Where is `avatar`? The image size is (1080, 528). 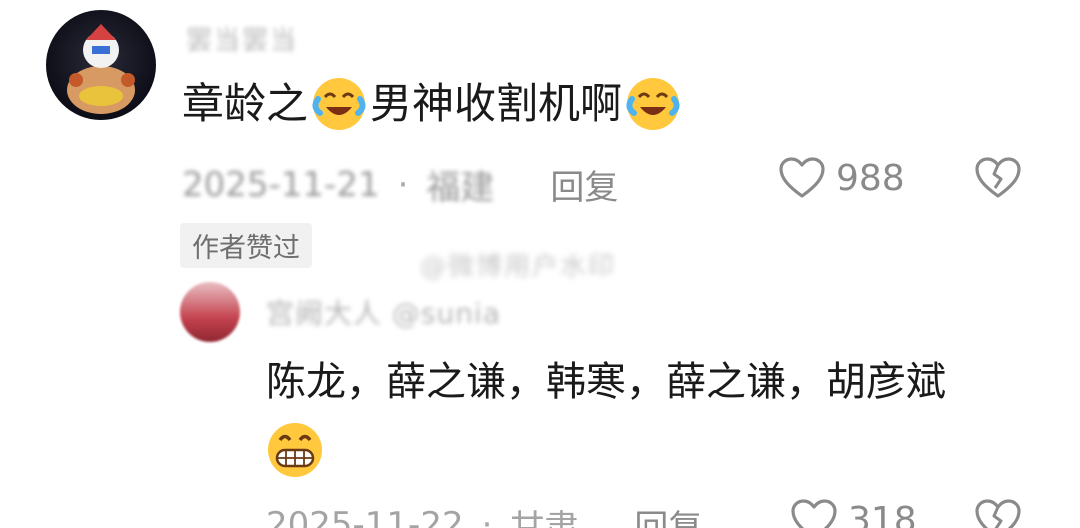
avatar is located at coordinates (101, 65).